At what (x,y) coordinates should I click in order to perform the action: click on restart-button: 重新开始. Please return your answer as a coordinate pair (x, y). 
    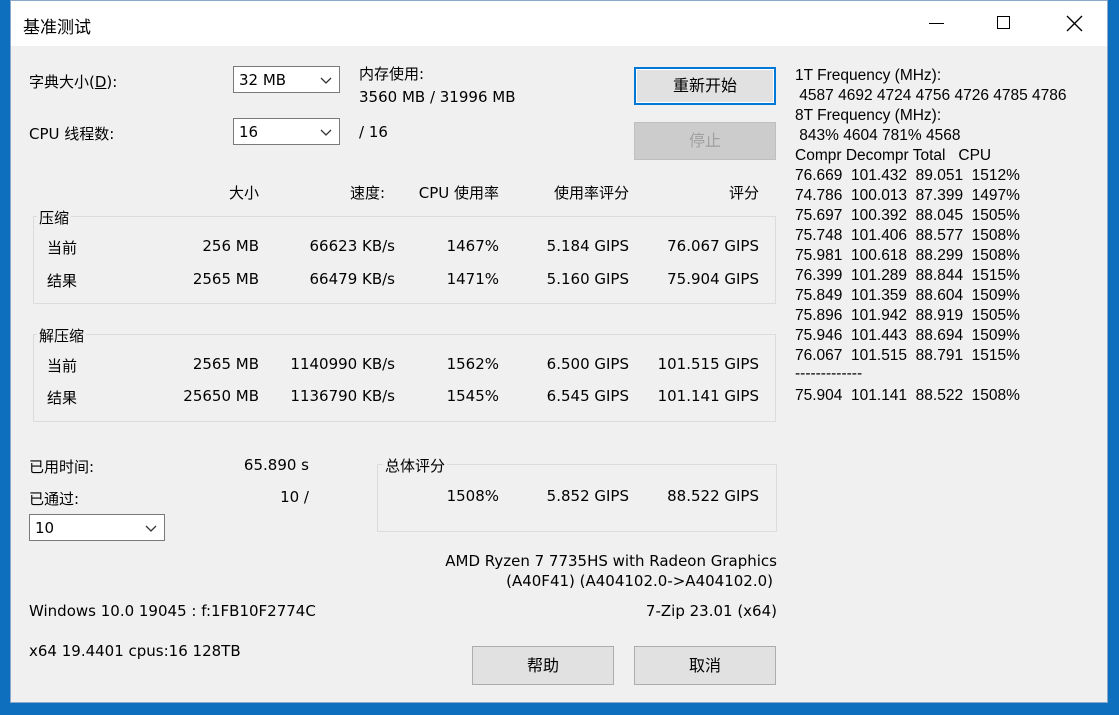
    Looking at the image, I should click on (705, 86).